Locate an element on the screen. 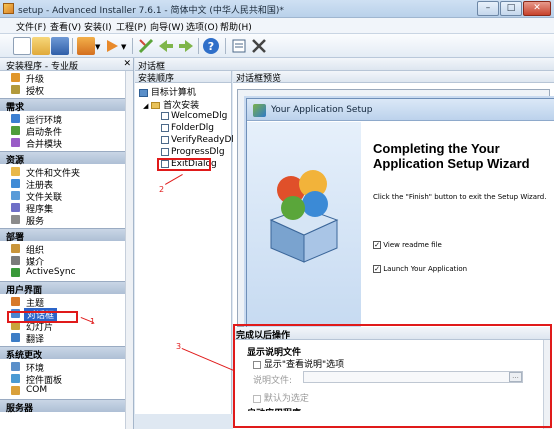 The width and height of the screenshot is (554, 429). tree-root: 目标计算机 is located at coordinates (167, 91).